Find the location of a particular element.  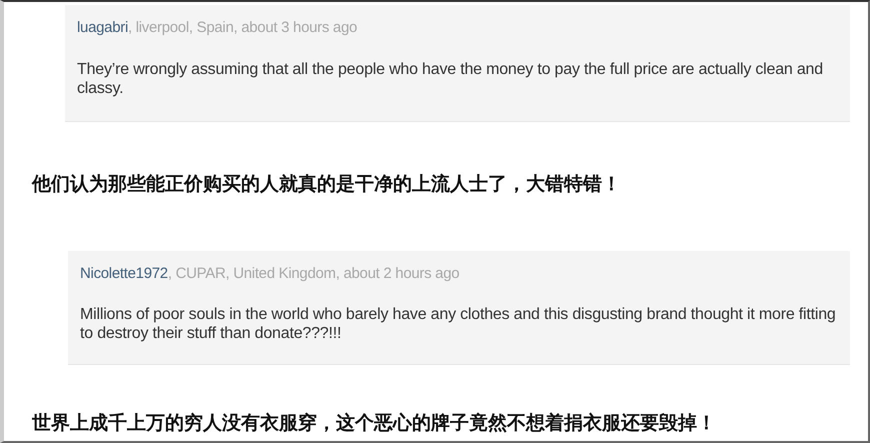

caption-text: 他们认为那些能正价购买的人就真的是干净的上流人士了，大错特错！ is located at coordinates (326, 184).